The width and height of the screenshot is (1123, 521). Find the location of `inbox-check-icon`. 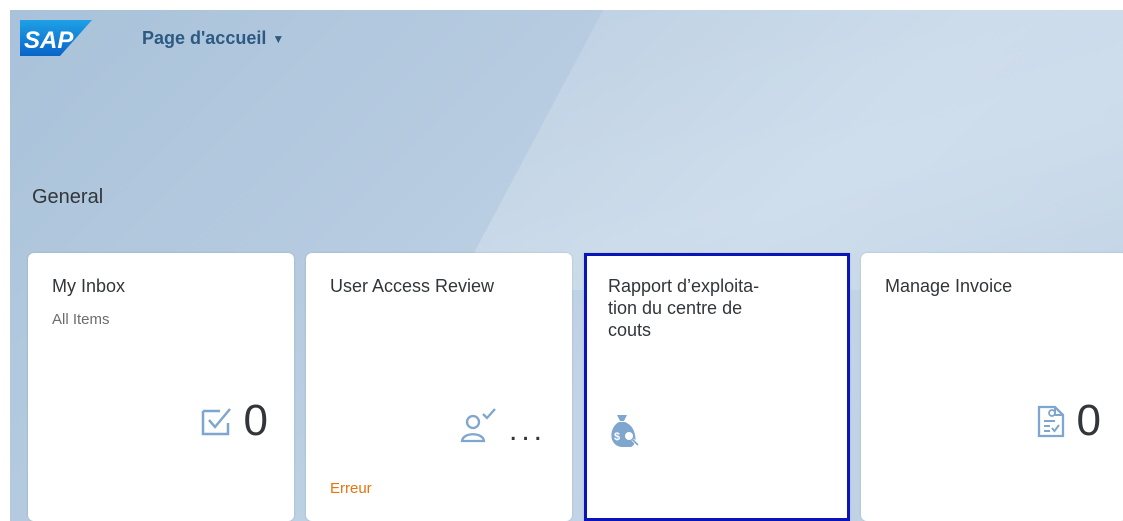

inbox-check-icon is located at coordinates (217, 421).